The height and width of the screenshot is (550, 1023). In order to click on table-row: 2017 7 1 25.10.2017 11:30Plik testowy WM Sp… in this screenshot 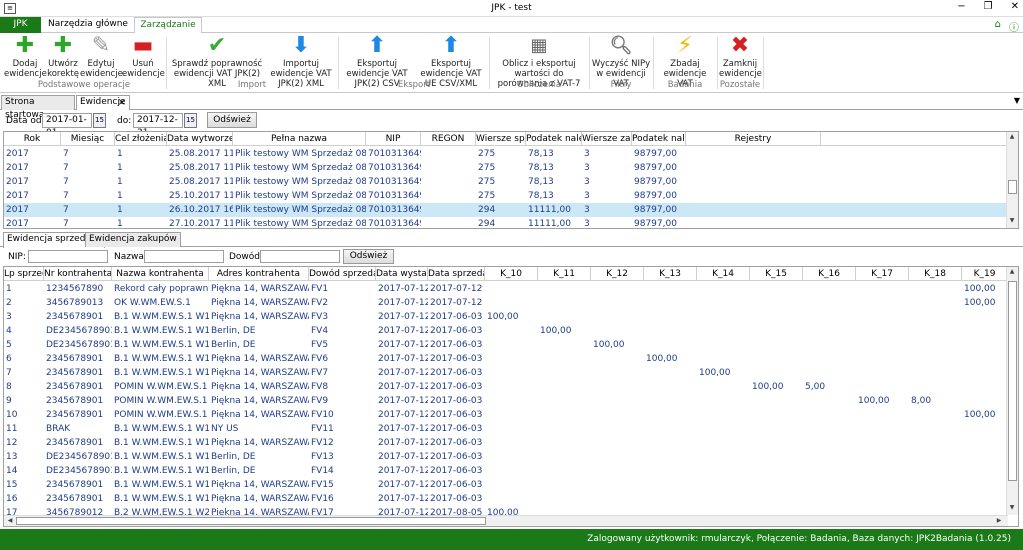, I will do `click(506, 196)`.